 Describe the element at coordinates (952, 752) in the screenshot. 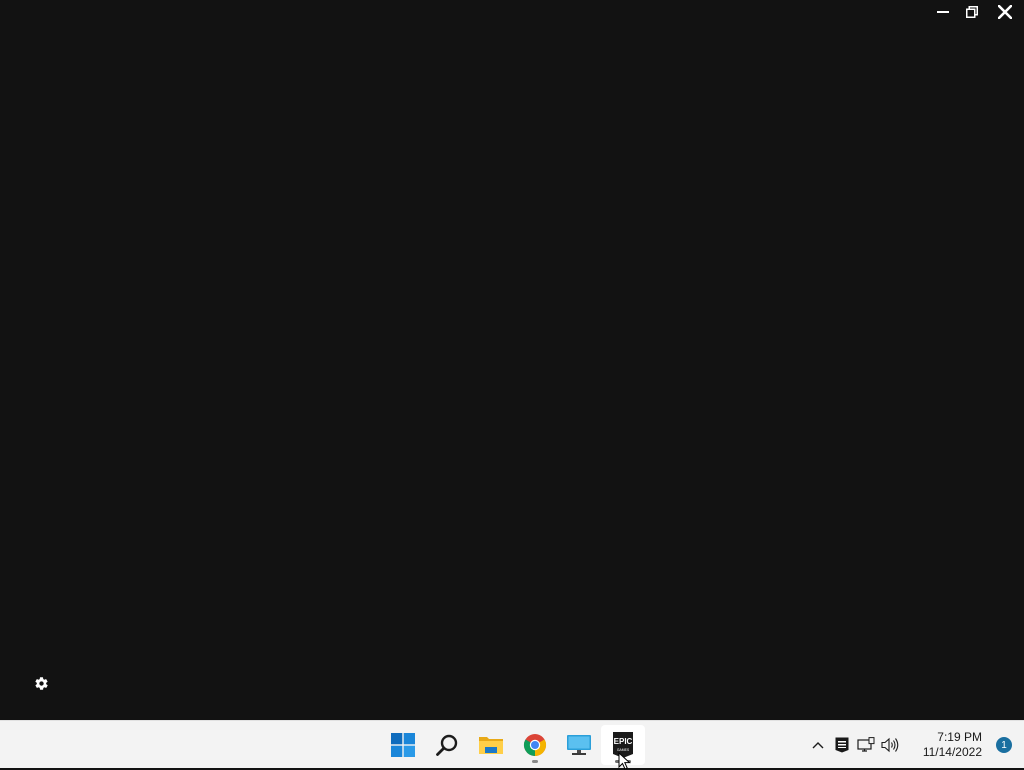

I see `clock-date: 11/14/2022` at that location.